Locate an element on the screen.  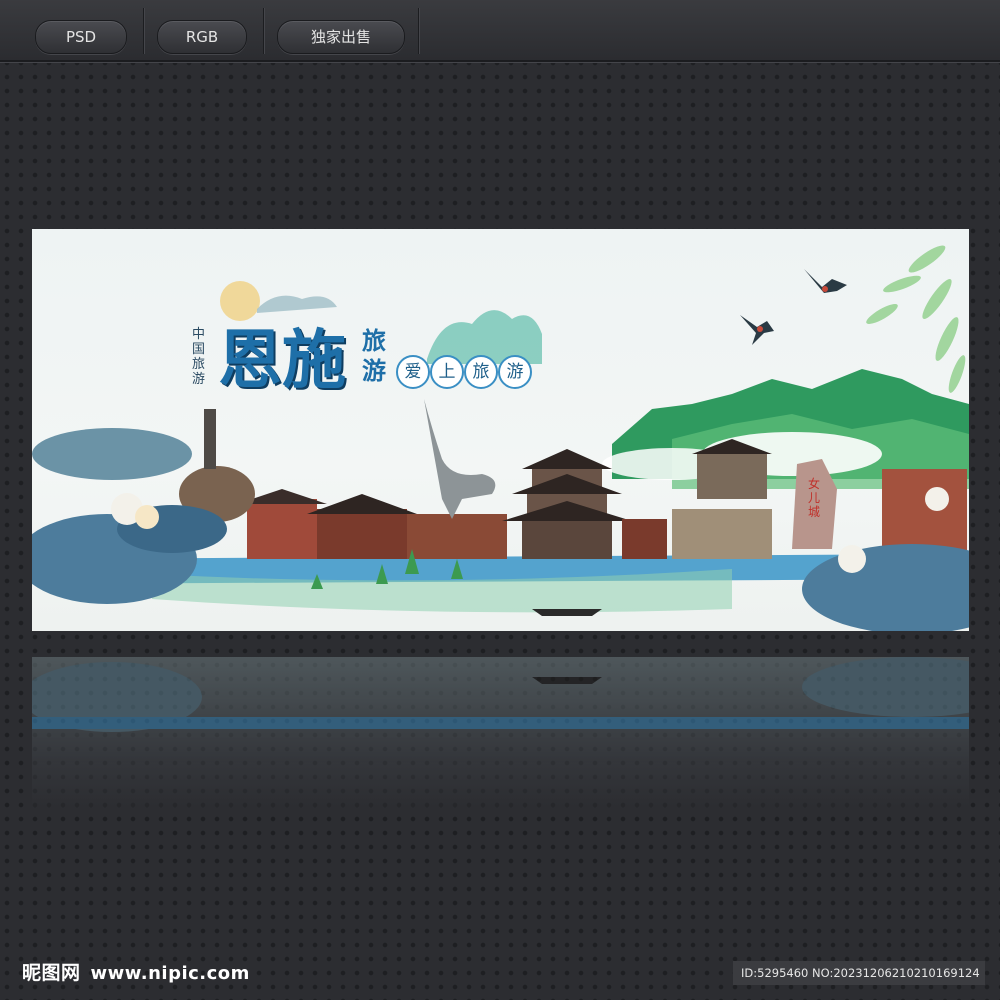
banner-reflection is located at coordinates (500, 732).